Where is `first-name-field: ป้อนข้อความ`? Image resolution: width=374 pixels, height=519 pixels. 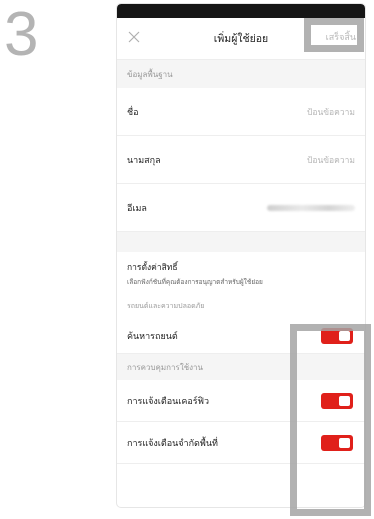 first-name-field: ป้อนข้อความ is located at coordinates (331, 112).